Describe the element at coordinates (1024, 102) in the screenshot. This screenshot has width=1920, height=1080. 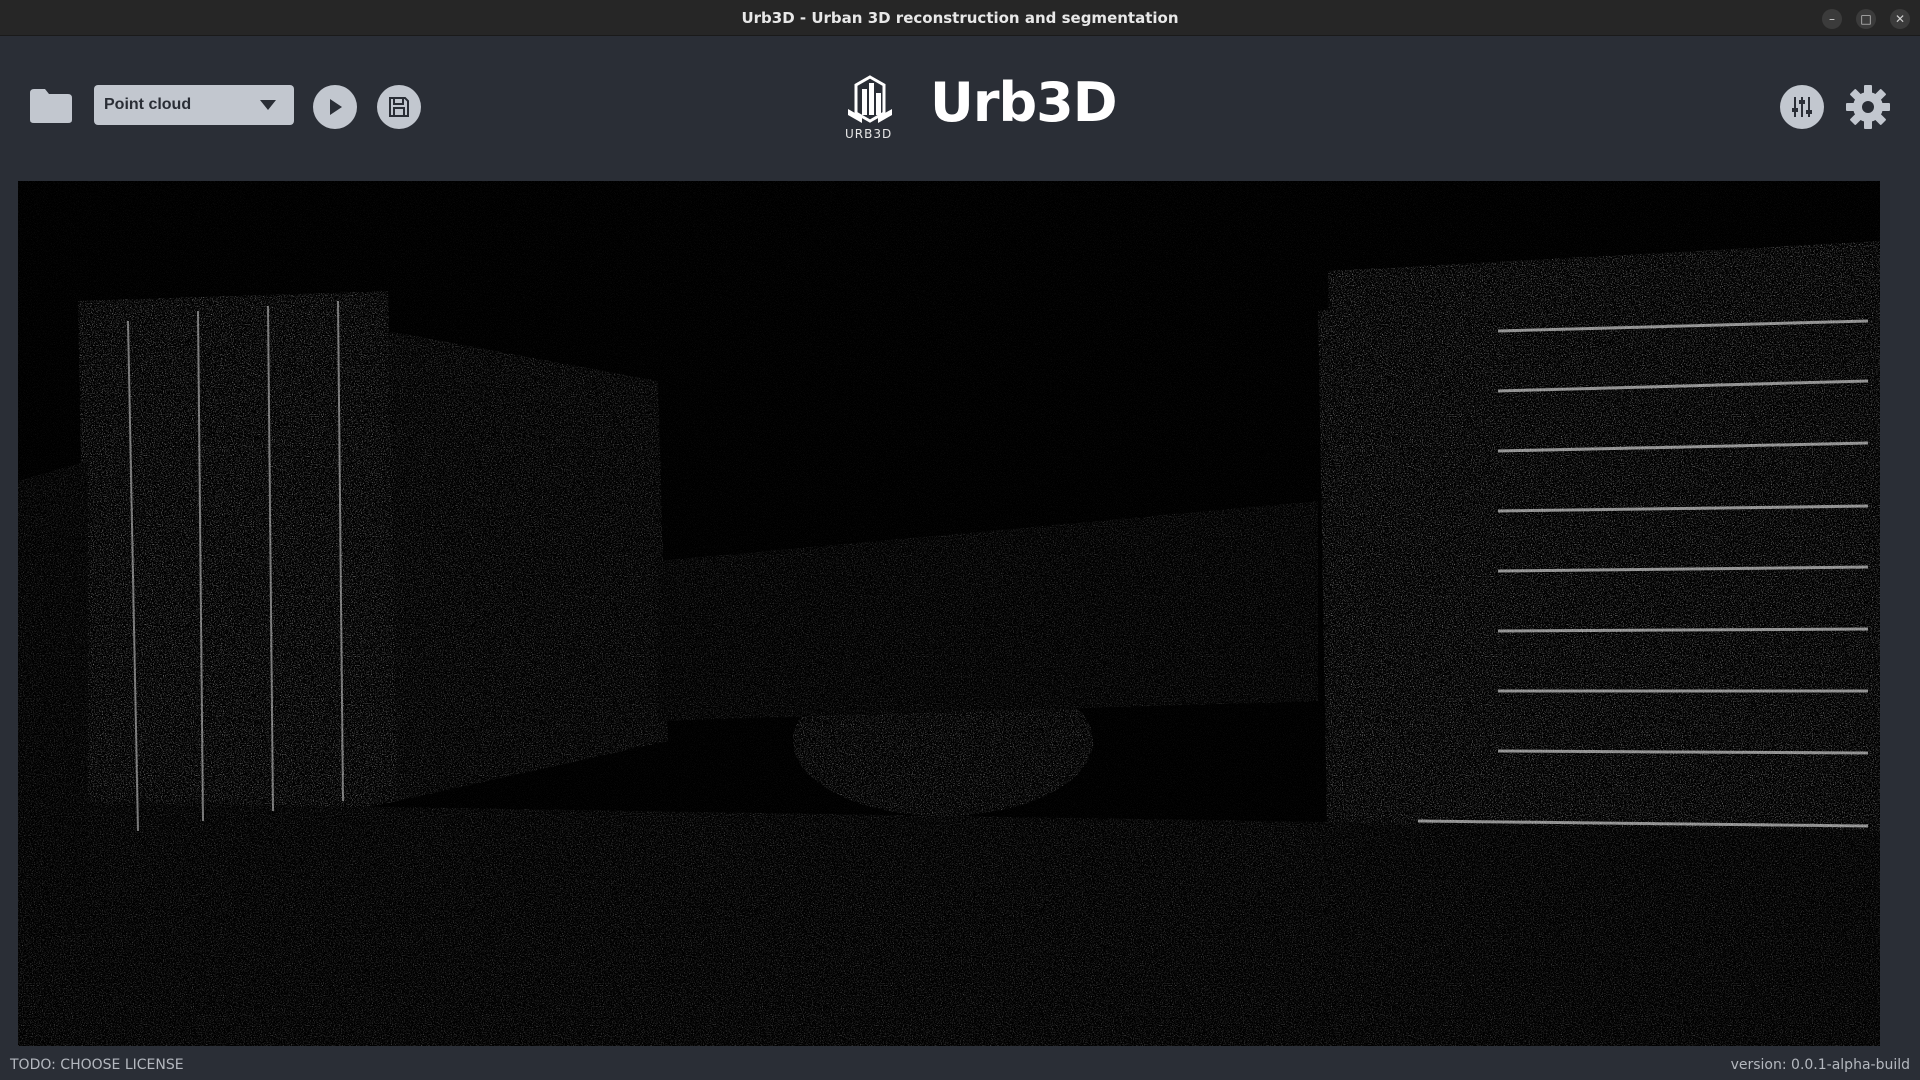
I see `app-name: Urb3D` at that location.